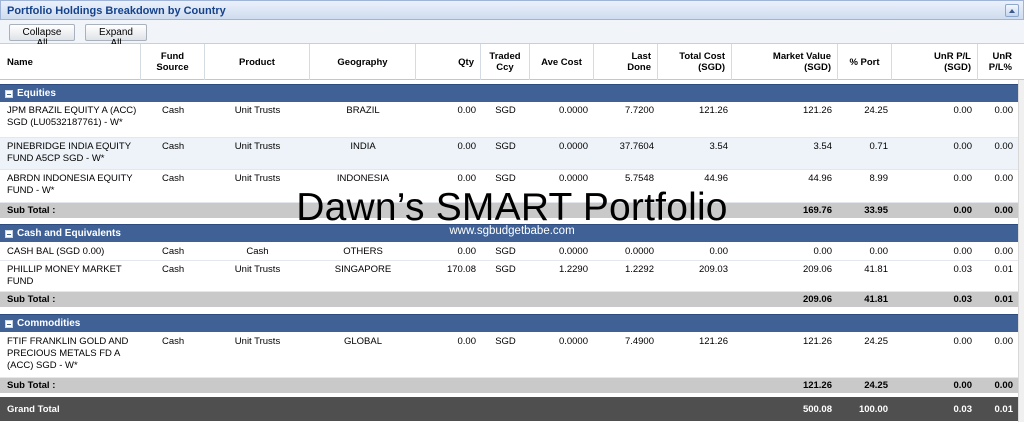  I want to click on subtotal-unr-pl: 0.03, so click(963, 299).